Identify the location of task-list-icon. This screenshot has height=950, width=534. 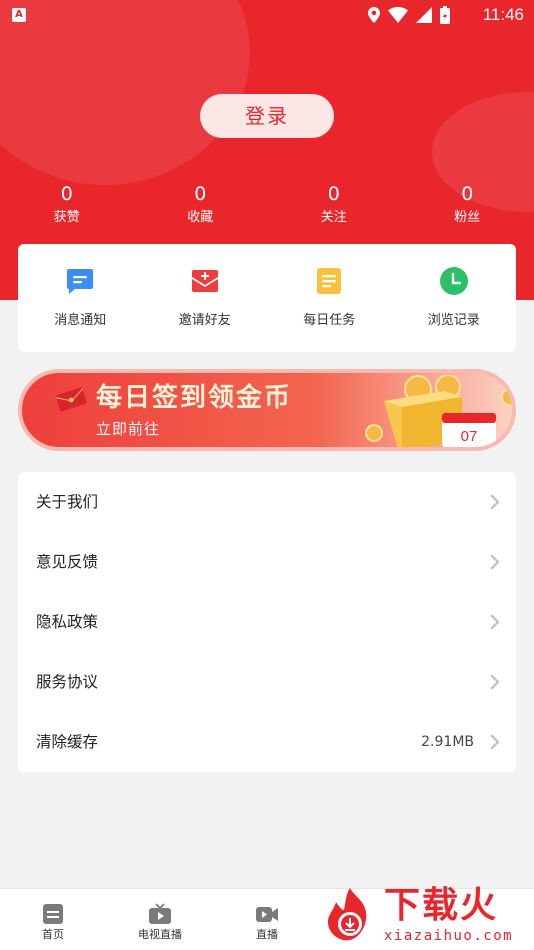
(329, 281).